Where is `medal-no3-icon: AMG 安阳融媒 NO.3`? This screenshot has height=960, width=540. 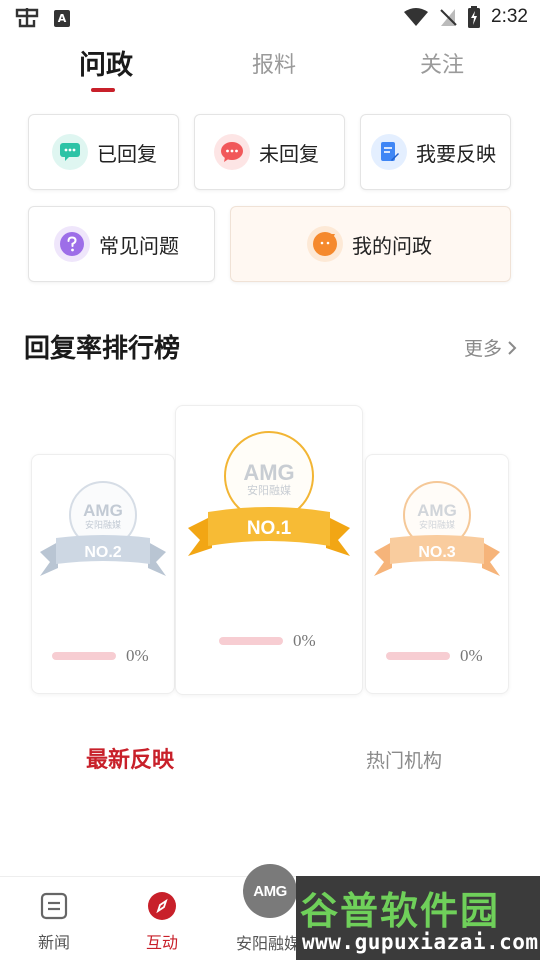
medal-no3-icon: AMG 安阳融媒 NO.3 is located at coordinates (437, 528).